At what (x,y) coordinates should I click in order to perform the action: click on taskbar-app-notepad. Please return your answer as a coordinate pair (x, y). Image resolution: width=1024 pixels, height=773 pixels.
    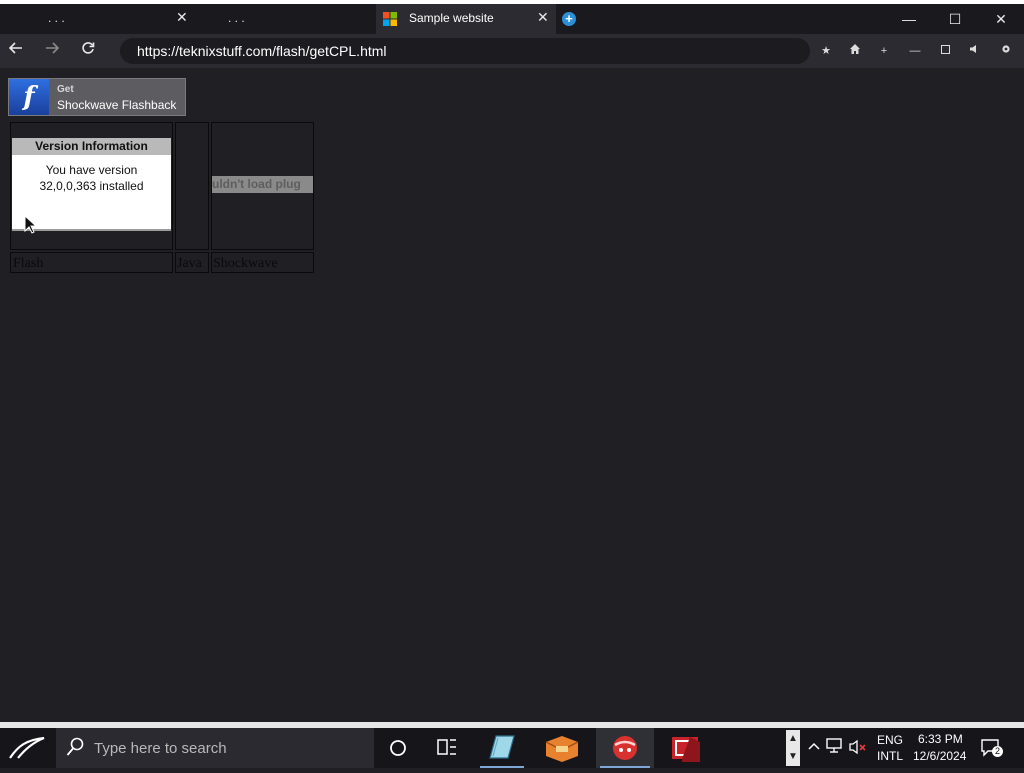
    Looking at the image, I should click on (502, 748).